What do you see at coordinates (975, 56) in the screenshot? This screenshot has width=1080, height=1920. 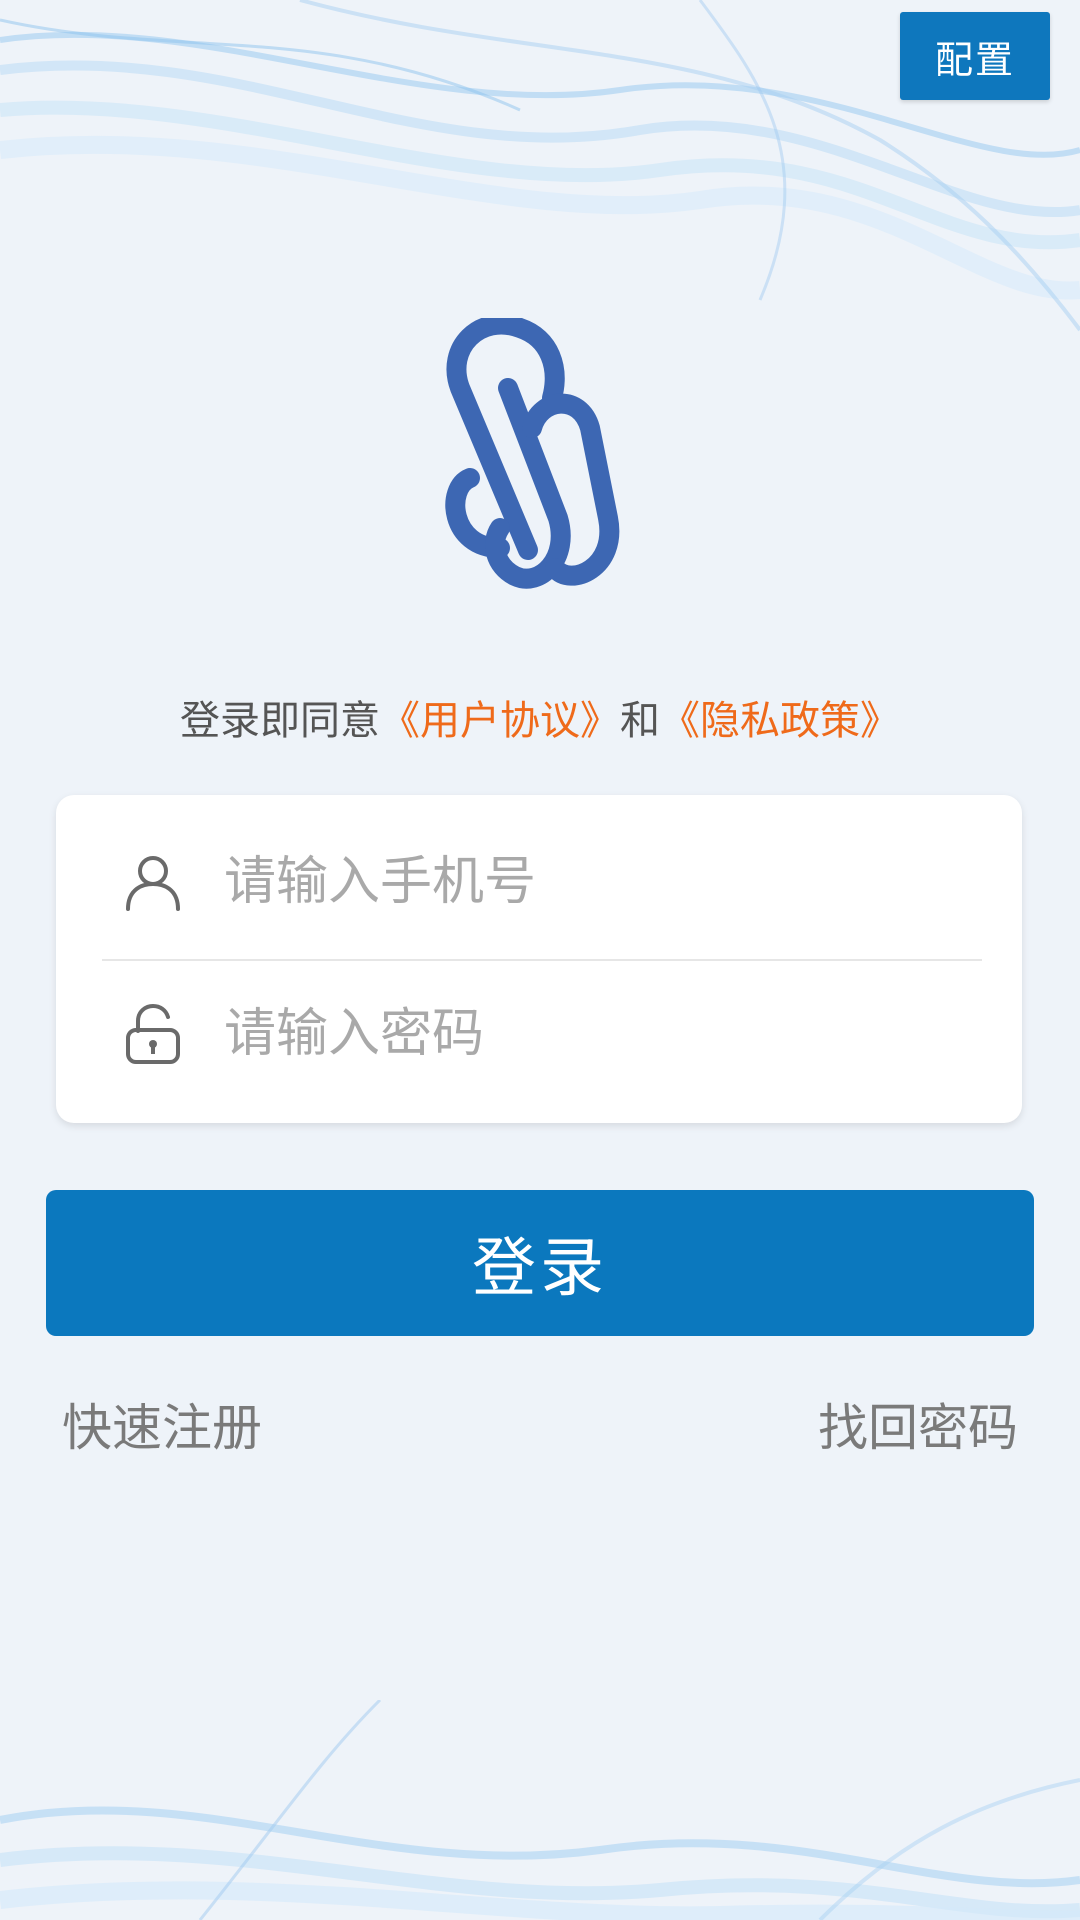 I see `config-button: 配置` at bounding box center [975, 56].